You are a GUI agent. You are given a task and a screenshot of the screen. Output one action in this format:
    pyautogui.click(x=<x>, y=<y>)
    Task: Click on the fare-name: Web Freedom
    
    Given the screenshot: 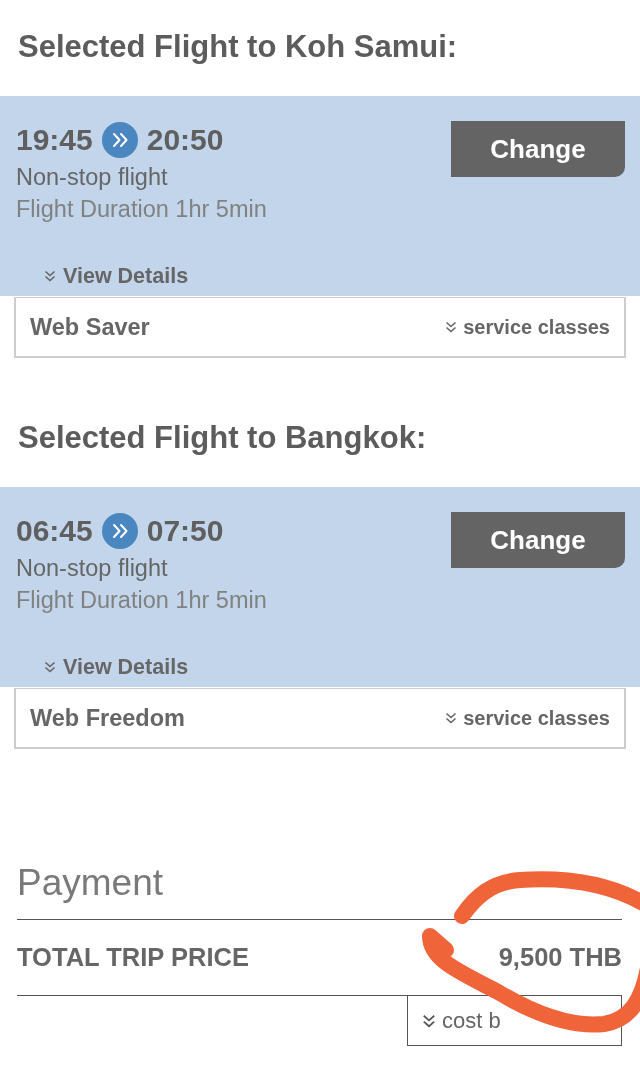 What is the action you would take?
    pyautogui.click(x=107, y=718)
    